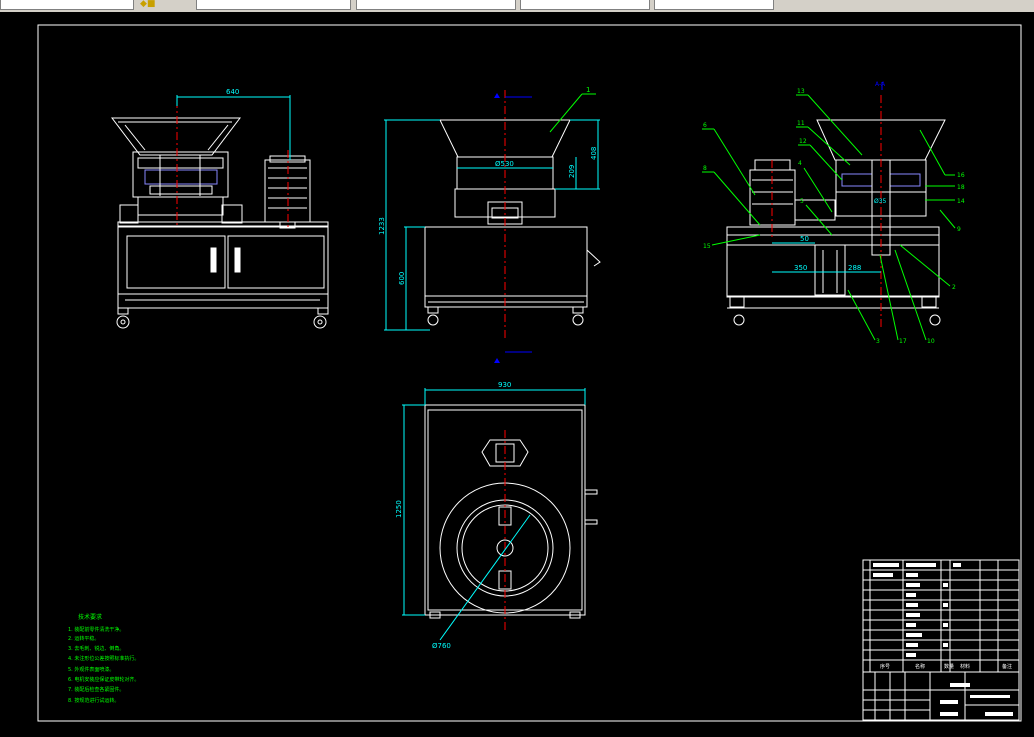 The width and height of the screenshot is (1034, 737). Describe the element at coordinates (1007, 666) in the screenshot. I see `svg-text: 备注` at that location.